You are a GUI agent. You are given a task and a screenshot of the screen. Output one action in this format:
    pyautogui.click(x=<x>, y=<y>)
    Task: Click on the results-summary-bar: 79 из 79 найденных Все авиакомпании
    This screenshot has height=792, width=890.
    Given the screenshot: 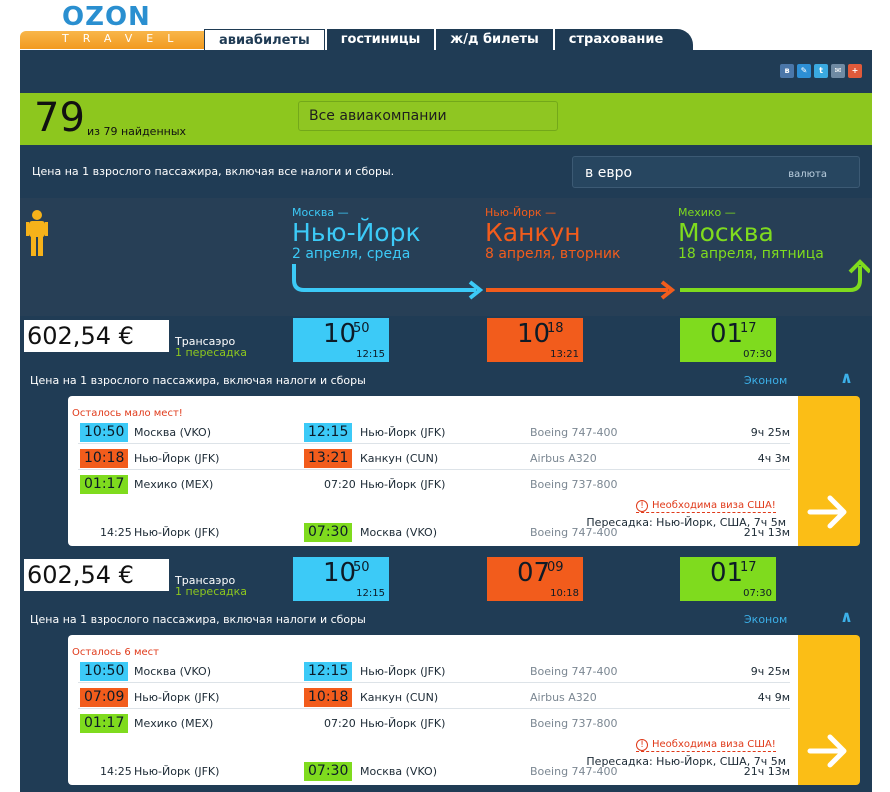 What is the action you would take?
    pyautogui.click(x=446, y=119)
    